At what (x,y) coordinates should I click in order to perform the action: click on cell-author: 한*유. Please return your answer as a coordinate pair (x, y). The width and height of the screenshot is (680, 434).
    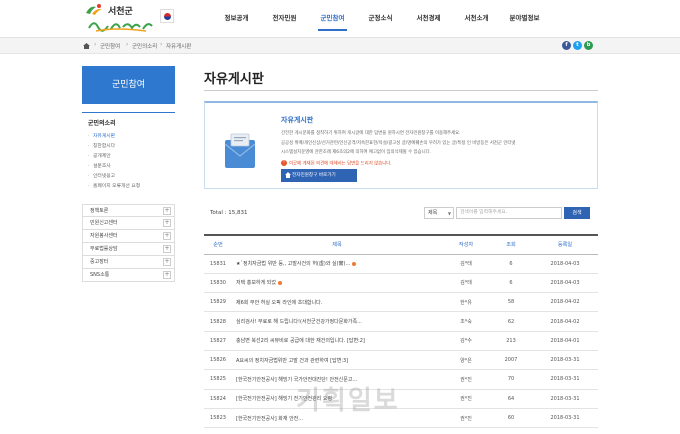
    Looking at the image, I should click on (466, 302).